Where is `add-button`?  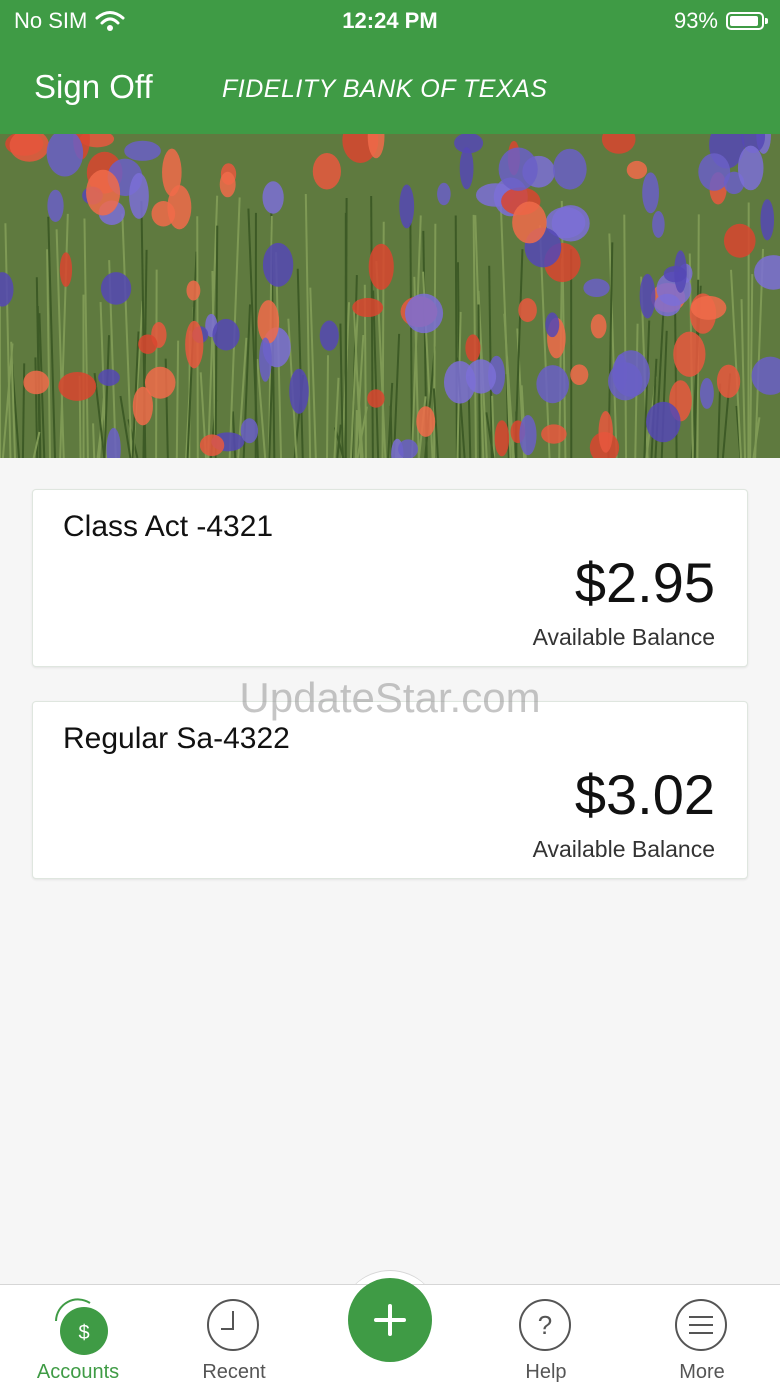
add-button is located at coordinates (390, 1320).